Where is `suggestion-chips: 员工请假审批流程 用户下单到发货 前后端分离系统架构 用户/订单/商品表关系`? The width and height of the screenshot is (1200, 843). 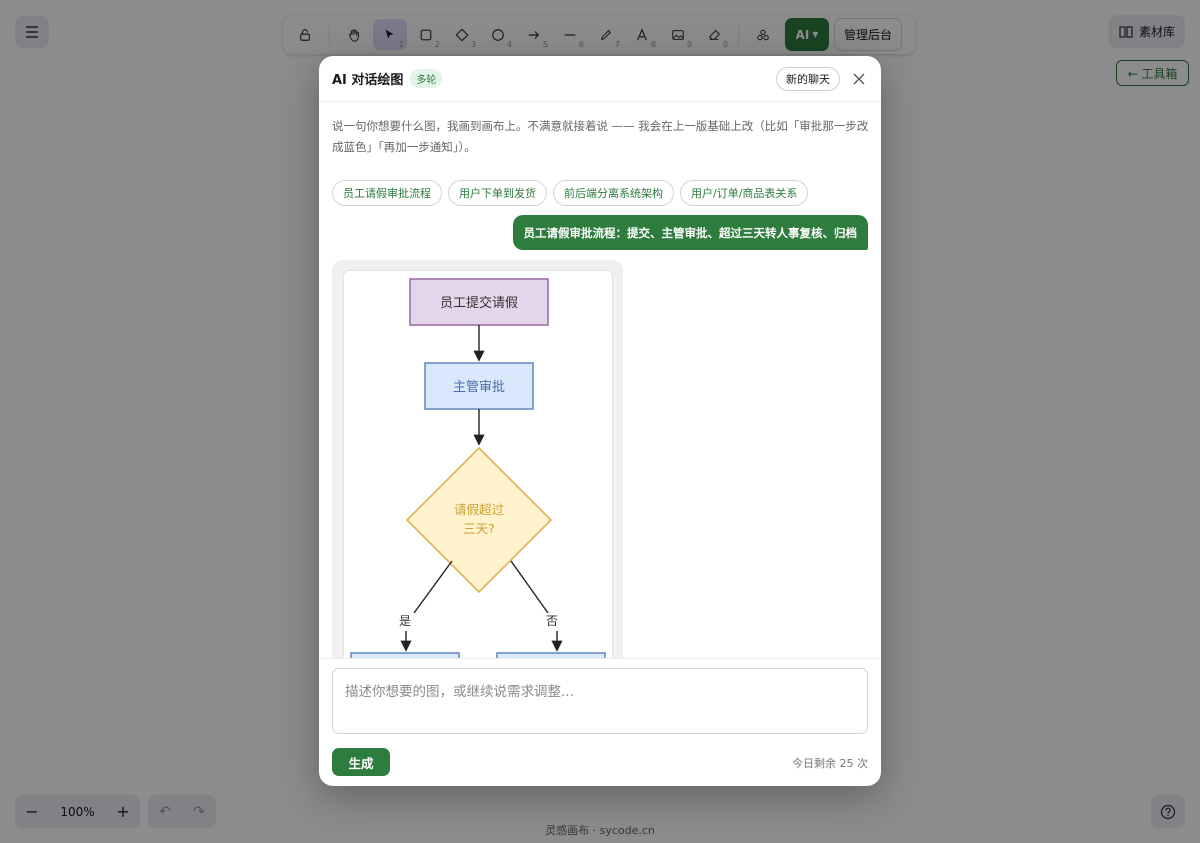
suggestion-chips: 员工请假审批流程 用户下单到发货 前后端分离系统架构 用户/订单/商品表关系 is located at coordinates (570, 193).